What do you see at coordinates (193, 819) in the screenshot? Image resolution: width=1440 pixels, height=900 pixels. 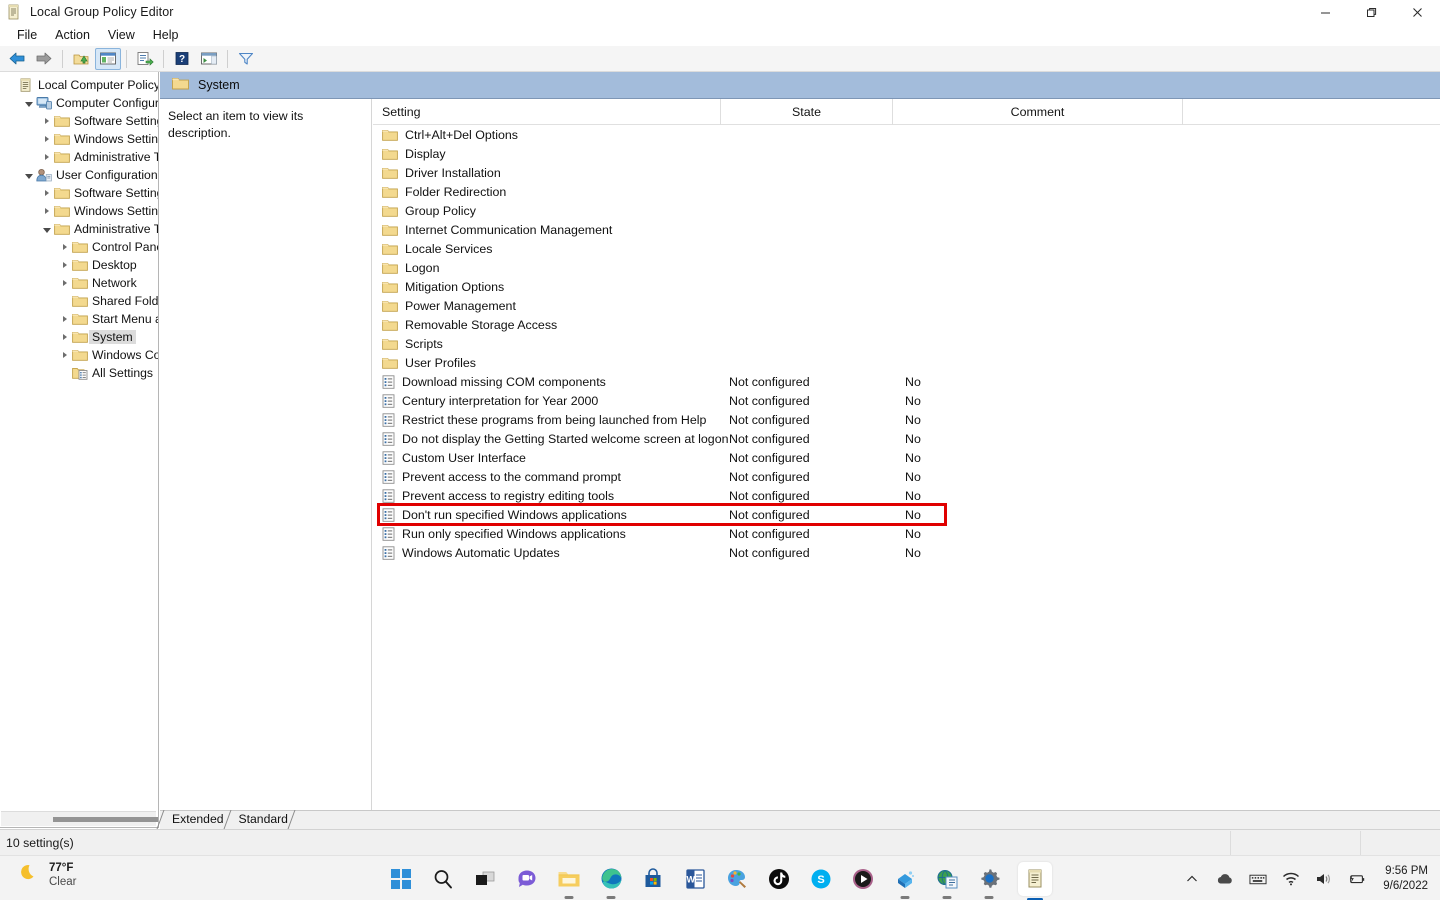 I see `tab-extended: Extended` at bounding box center [193, 819].